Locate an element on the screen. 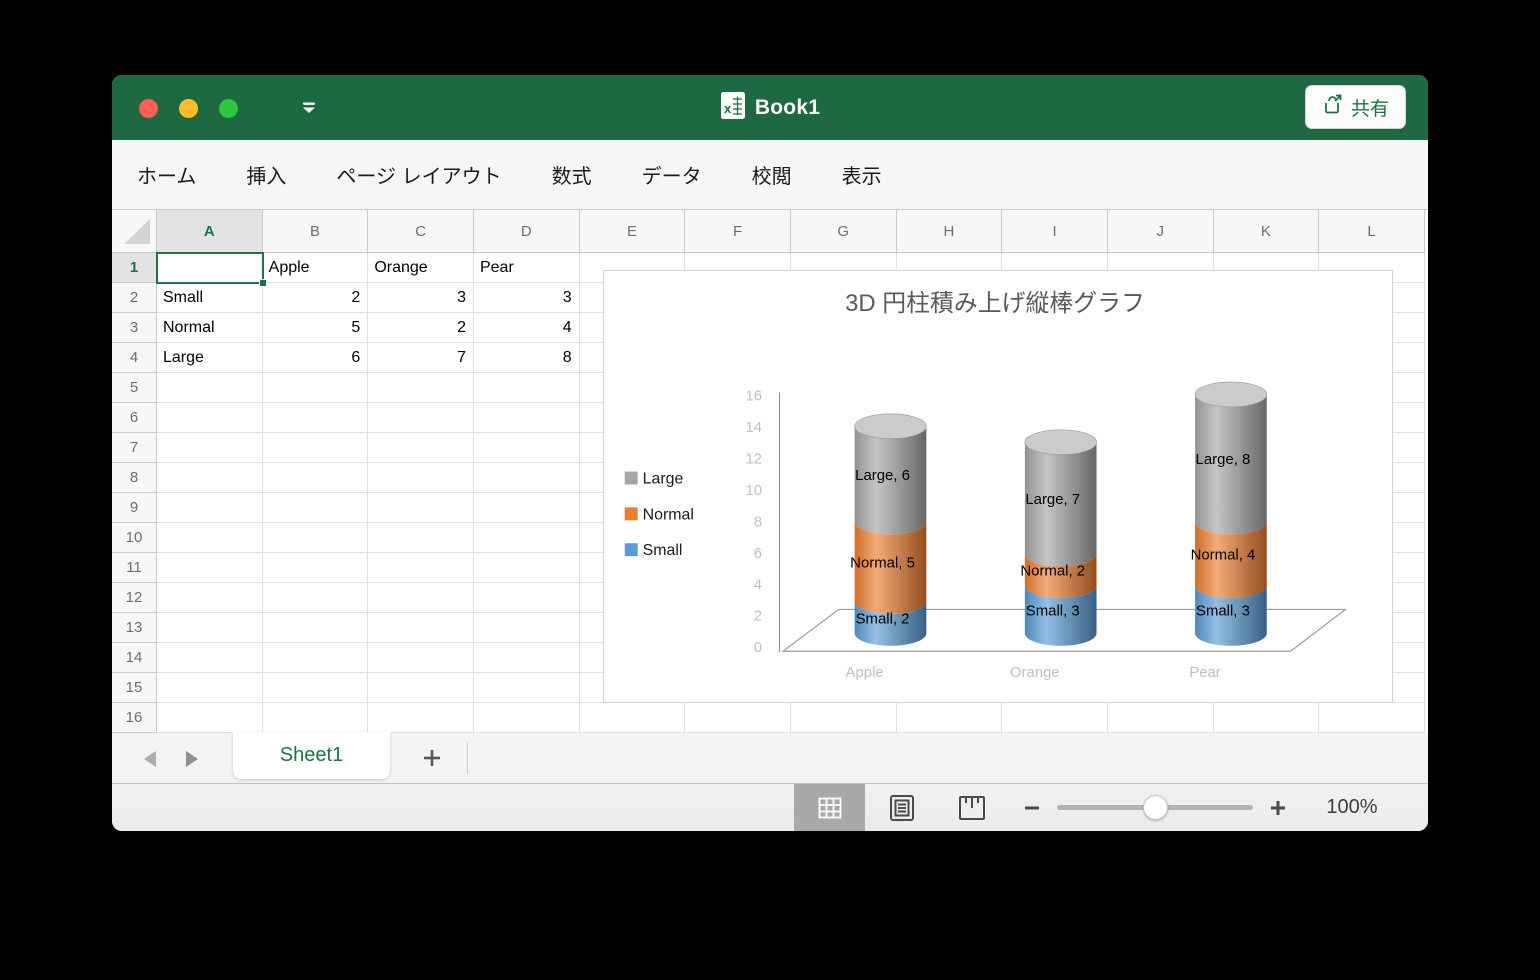  sheet-tab-active: Sheet1 is located at coordinates (311, 755).